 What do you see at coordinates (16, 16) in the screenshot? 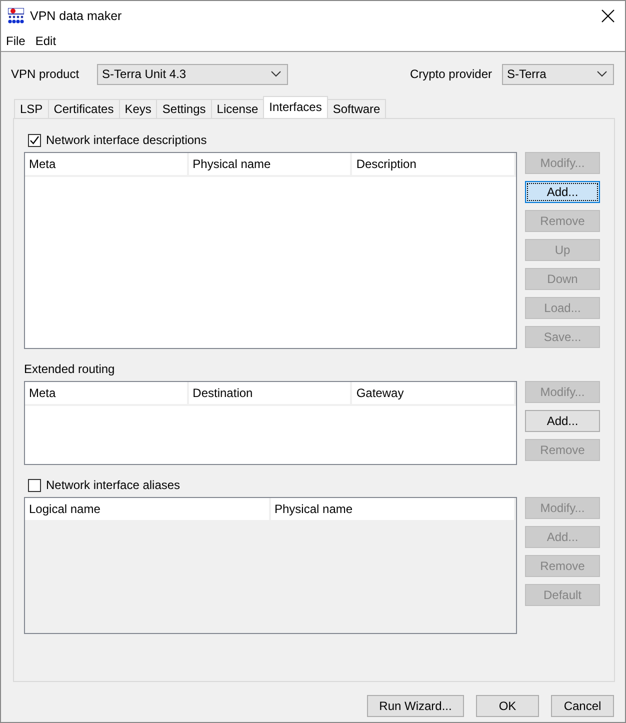
I see `app-icon` at bounding box center [16, 16].